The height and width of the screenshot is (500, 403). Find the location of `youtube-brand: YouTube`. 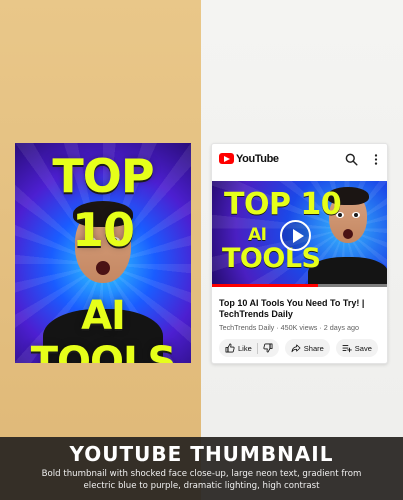

youtube-brand: YouTube is located at coordinates (257, 159).